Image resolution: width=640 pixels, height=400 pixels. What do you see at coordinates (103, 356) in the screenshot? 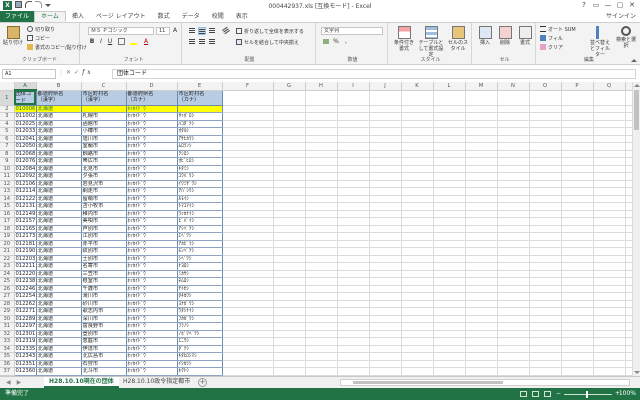
I see `cell: 北広島市` at bounding box center [103, 356].